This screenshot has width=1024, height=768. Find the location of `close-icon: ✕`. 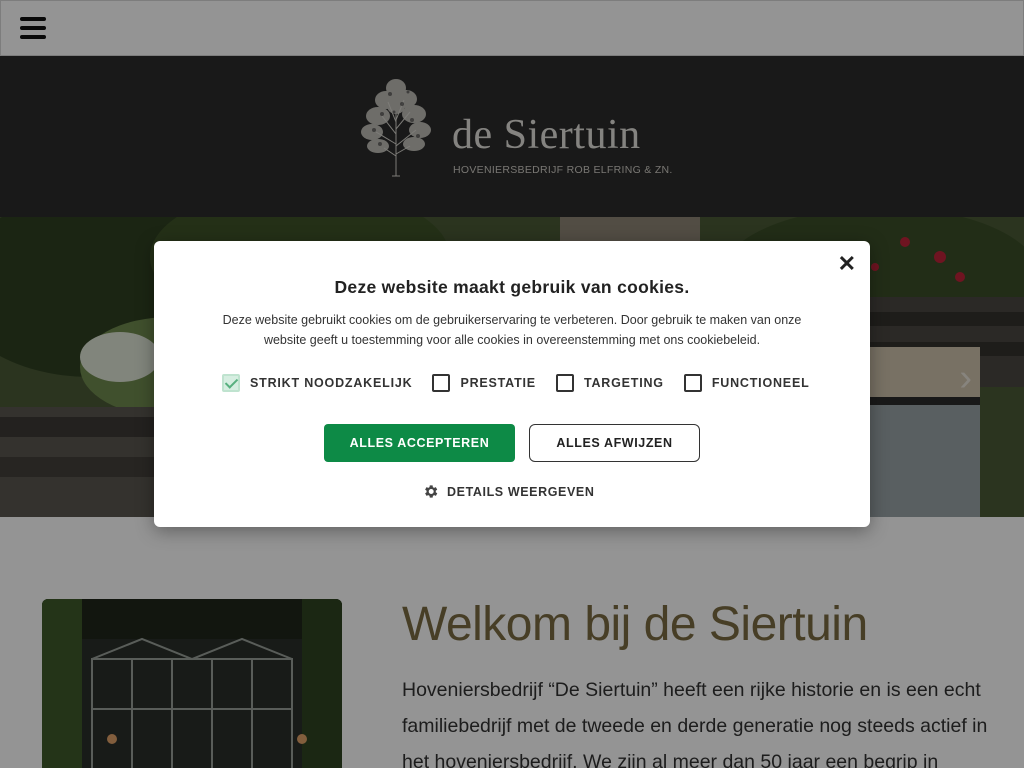

close-icon: ✕ is located at coordinates (847, 264).